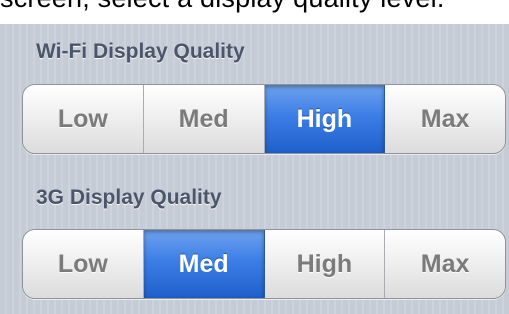 This screenshot has height=314, width=509. What do you see at coordinates (204, 264) in the screenshot?
I see `cellular-quality-med-button: Med` at bounding box center [204, 264].